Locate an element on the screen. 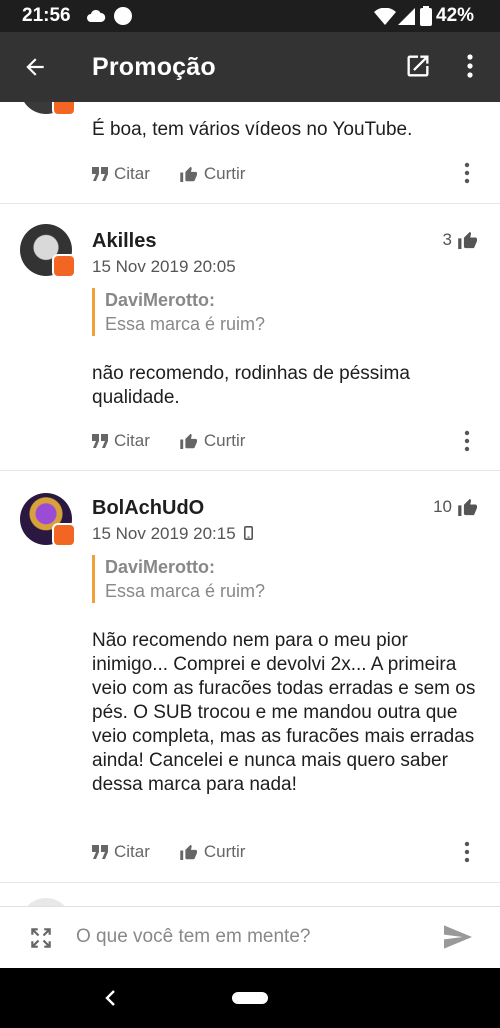  status-bar: 21:56 42% is located at coordinates (250, 16).